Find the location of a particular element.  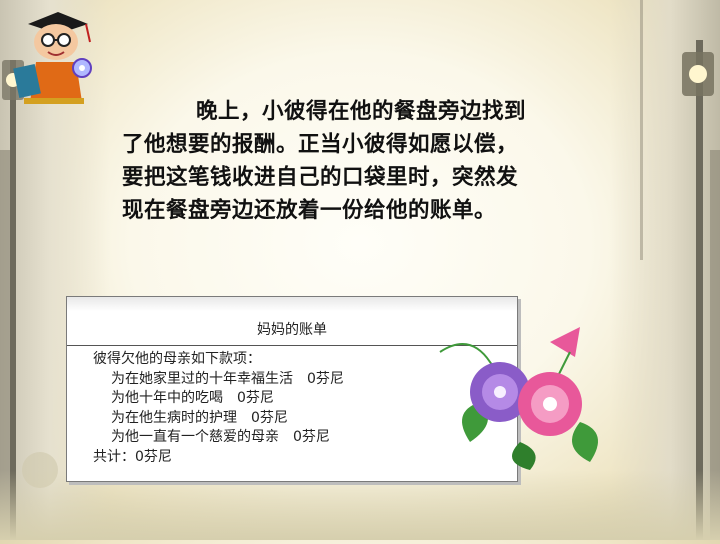

story-line: 要把这笔钱收进自己的口袋里时，突然发 is located at coordinates (320, 177).